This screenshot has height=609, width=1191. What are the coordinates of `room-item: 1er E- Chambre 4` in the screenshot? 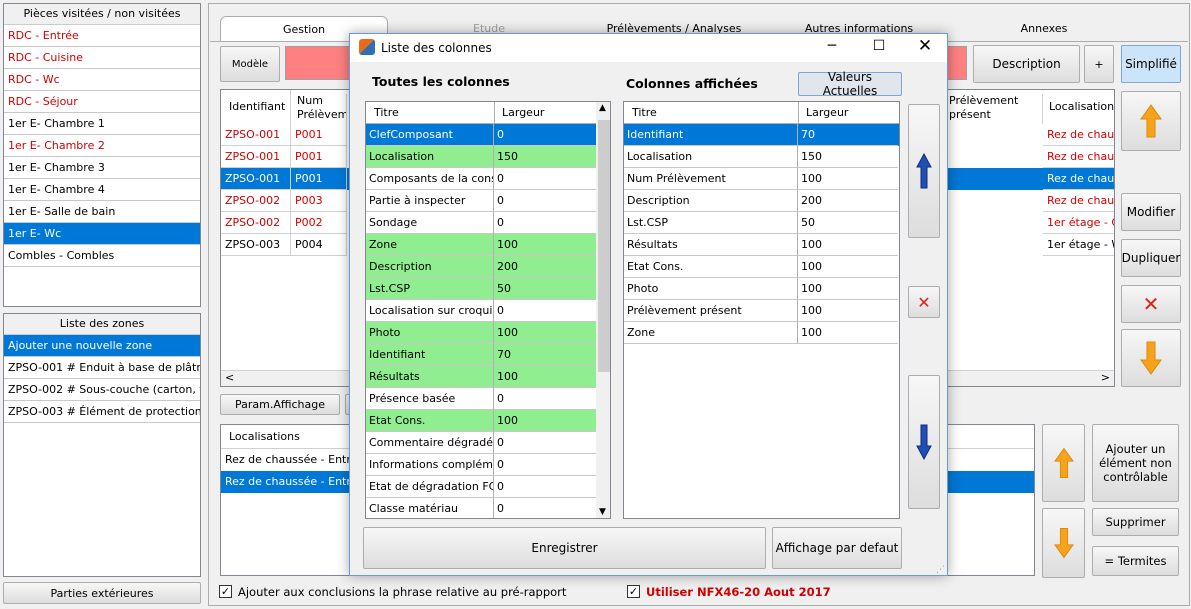 It's located at (102, 190).